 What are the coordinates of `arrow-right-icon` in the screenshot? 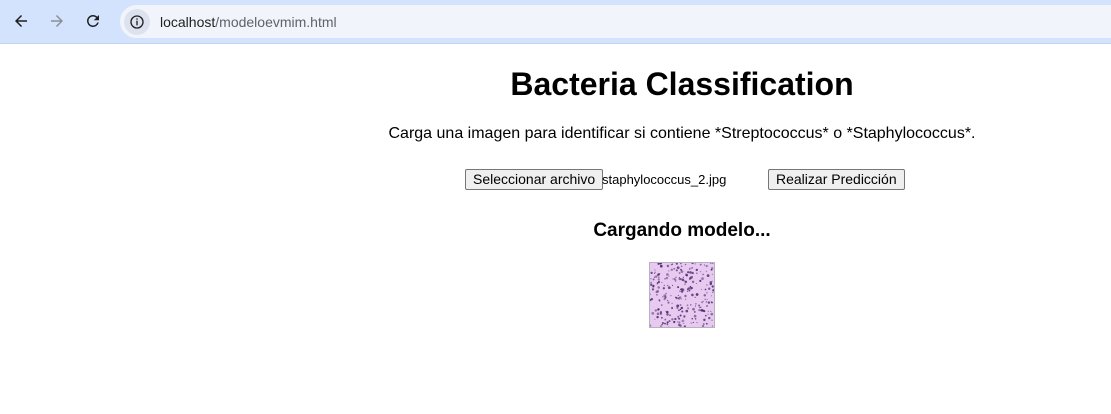 It's located at (57, 21).